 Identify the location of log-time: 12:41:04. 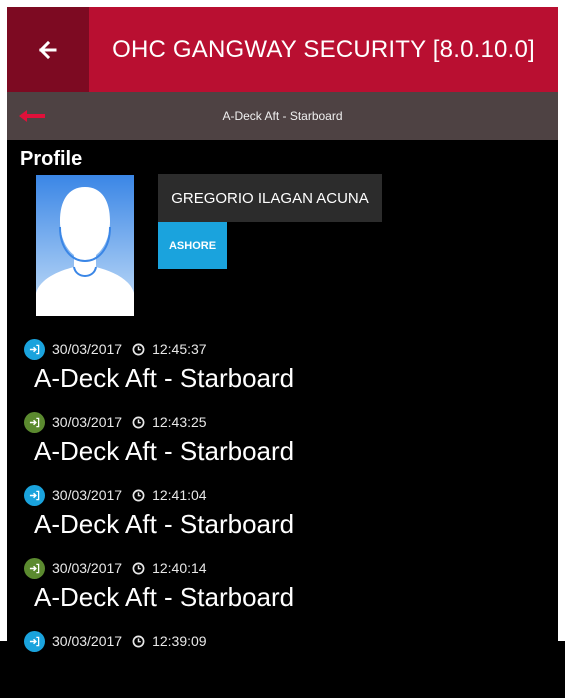
(179, 495).